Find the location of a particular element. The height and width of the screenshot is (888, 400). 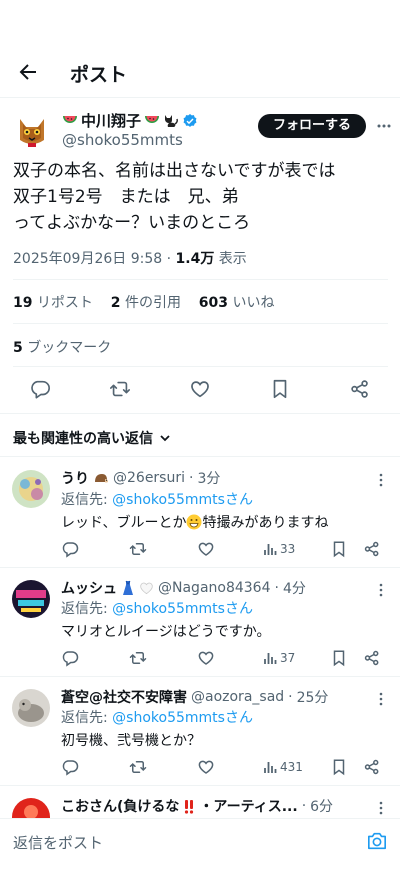

reply-text-part: レッド、ブルーとか is located at coordinates (124, 523).